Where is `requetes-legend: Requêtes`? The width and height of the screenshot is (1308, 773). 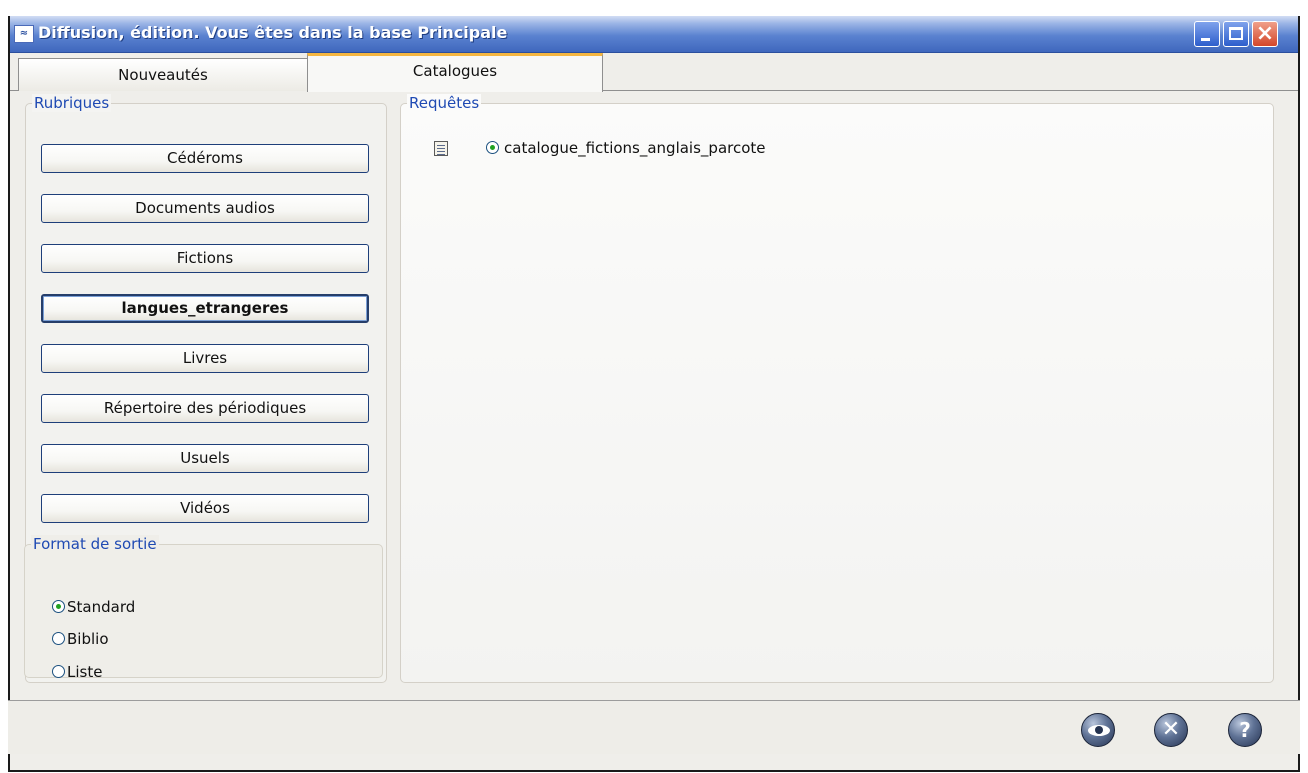 requetes-legend: Requêtes is located at coordinates (444, 103).